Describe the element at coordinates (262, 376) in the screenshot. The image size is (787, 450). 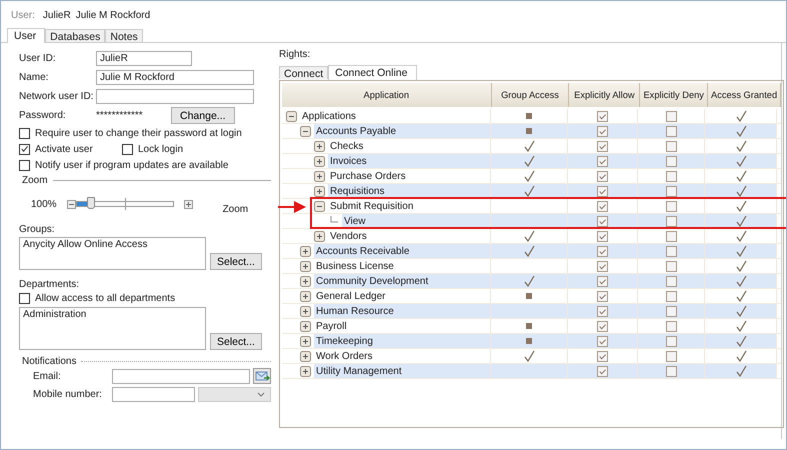
I see `envelope-icon` at that location.